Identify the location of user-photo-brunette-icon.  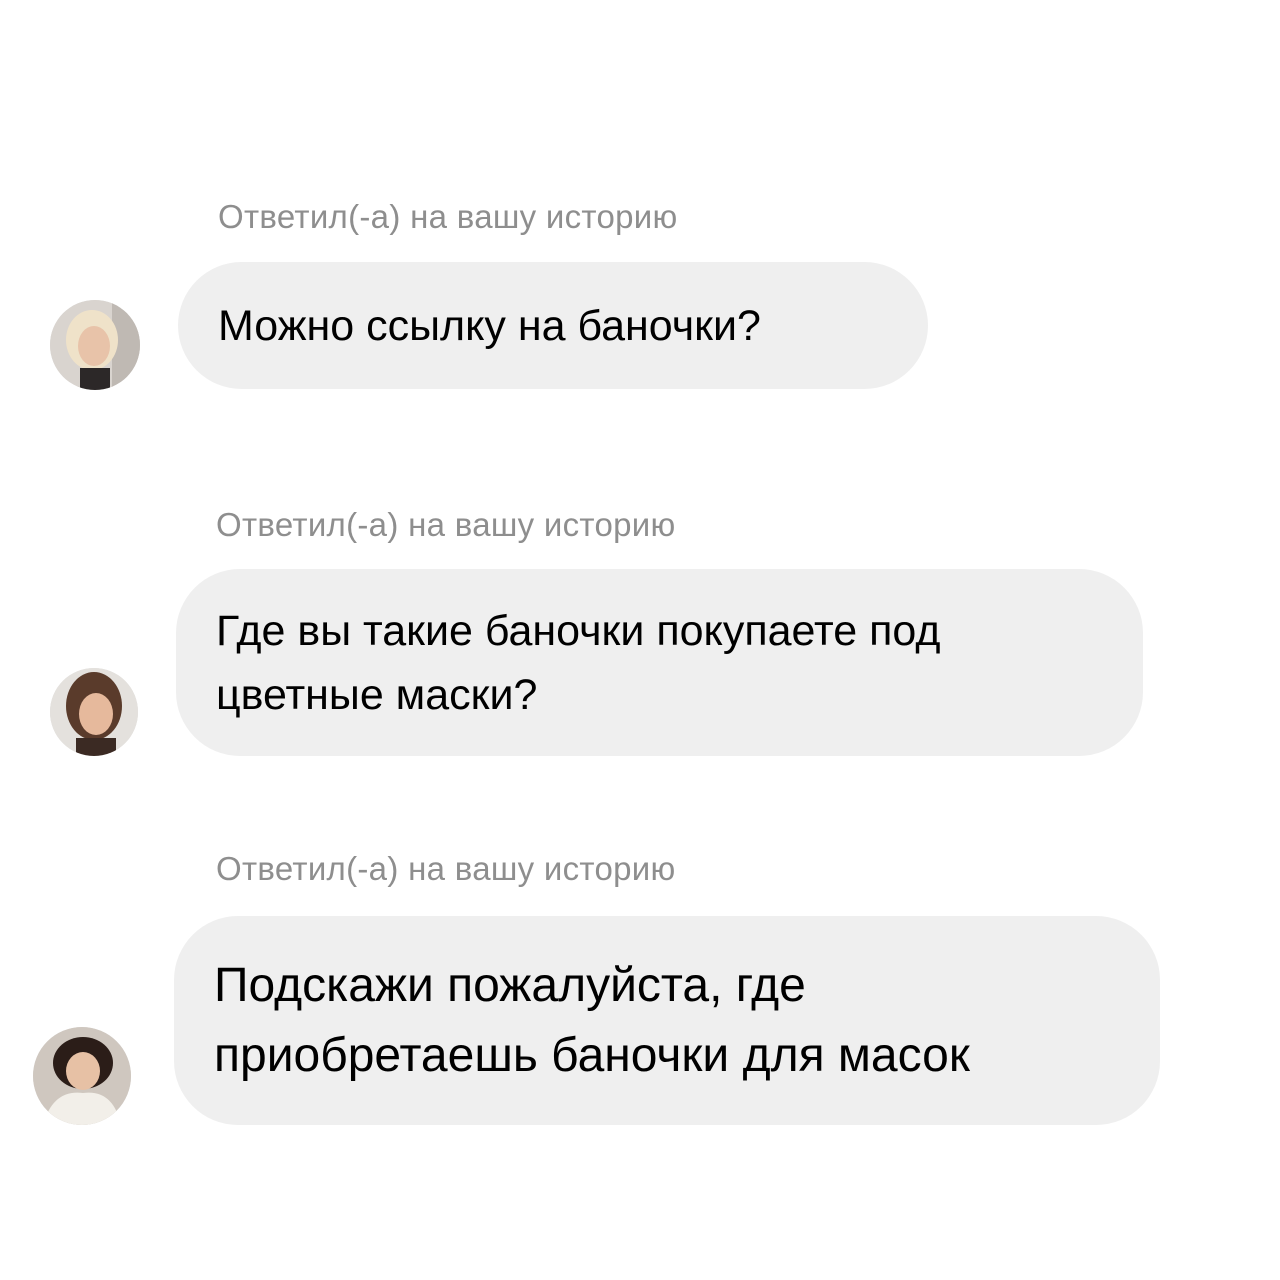
(94, 712).